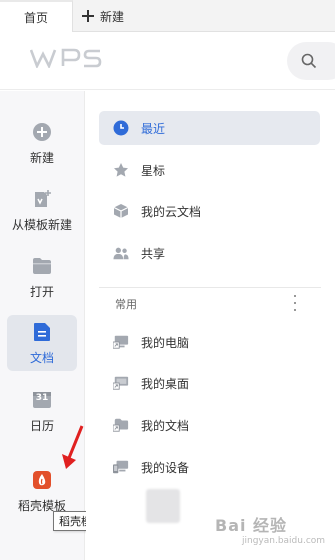  What do you see at coordinates (121, 383) in the screenshot?
I see `desktop-shortcut-icon` at bounding box center [121, 383].